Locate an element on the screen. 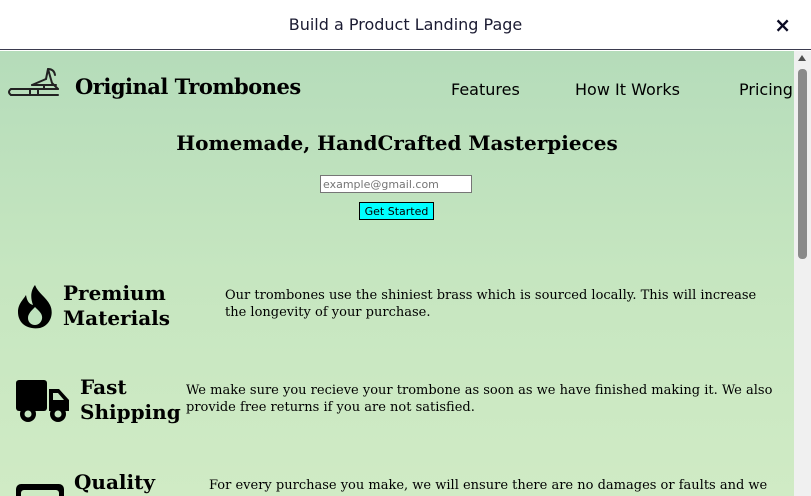 The image size is (811, 496). nav-features: Features is located at coordinates (485, 89).